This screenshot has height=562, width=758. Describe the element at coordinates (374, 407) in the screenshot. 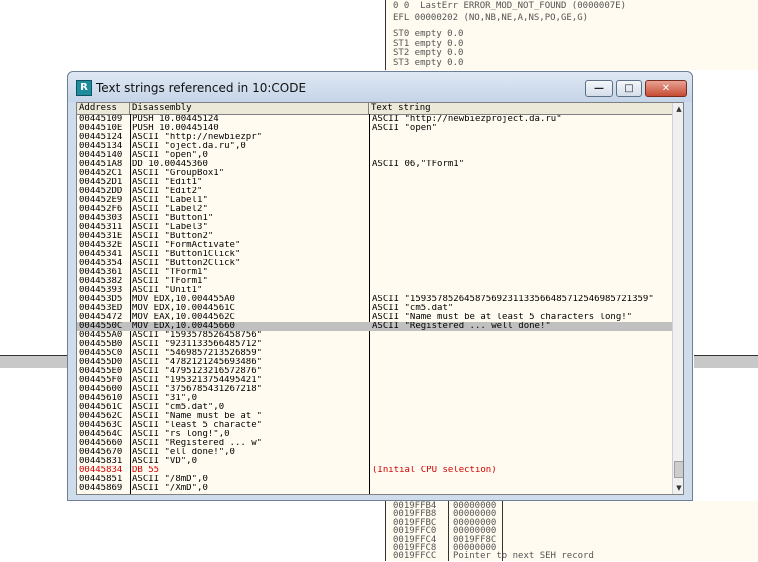

I see `table-row: 0044561C ASCII "cm5.dat",0` at that location.